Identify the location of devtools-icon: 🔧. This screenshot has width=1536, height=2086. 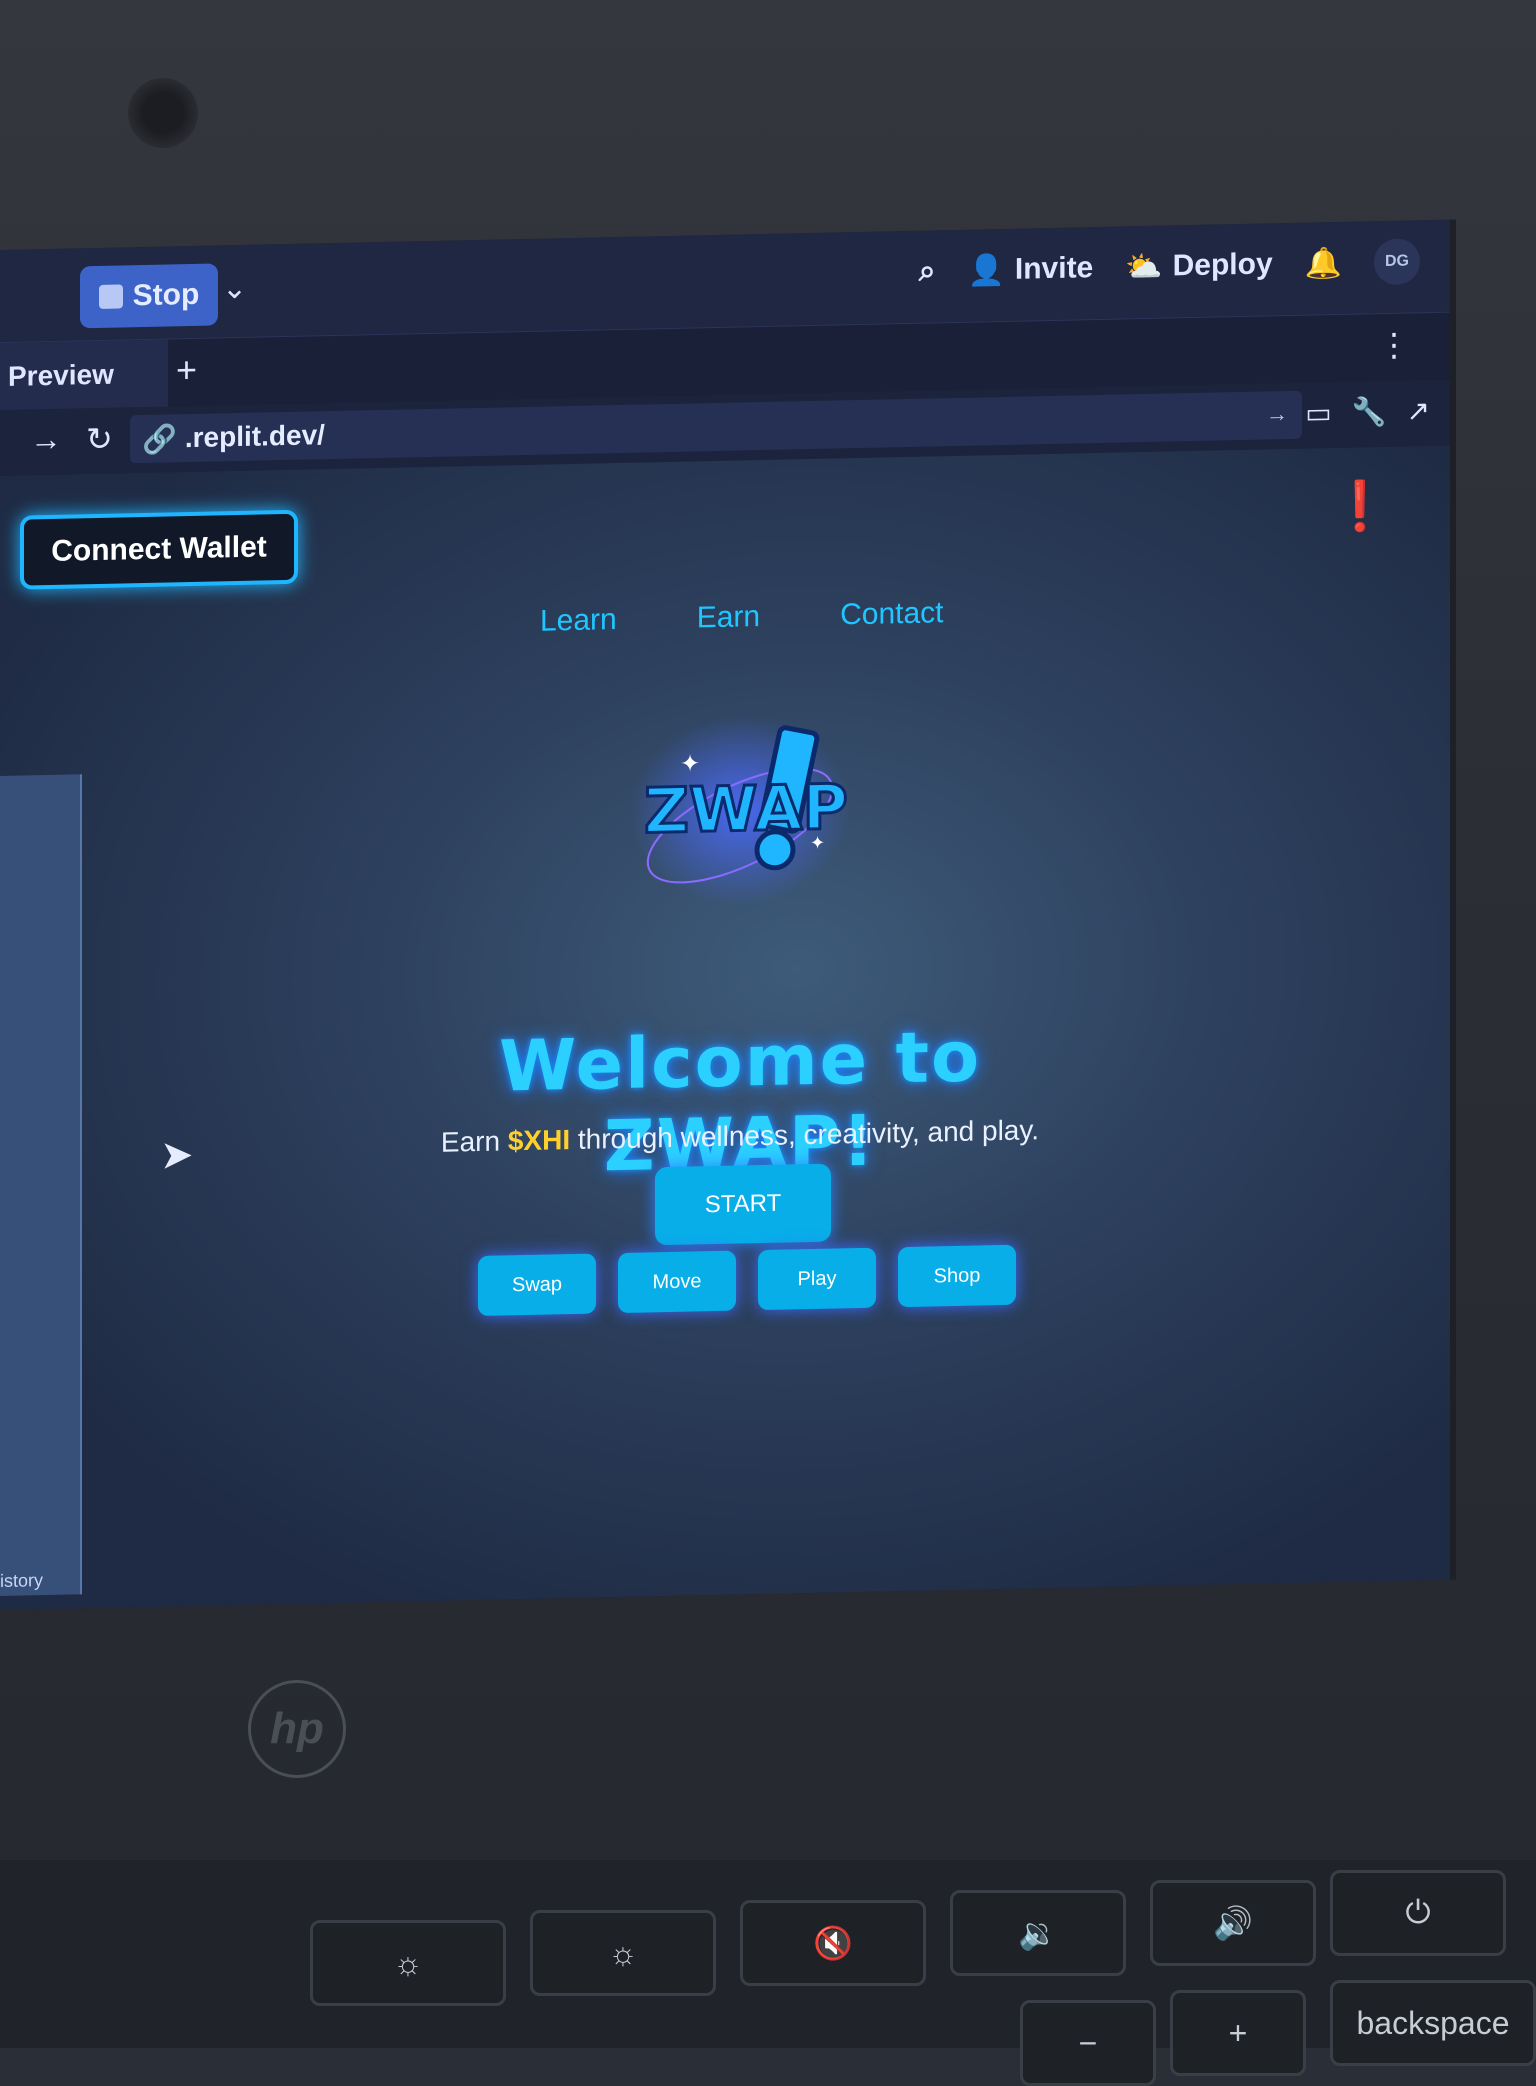
(1369, 412).